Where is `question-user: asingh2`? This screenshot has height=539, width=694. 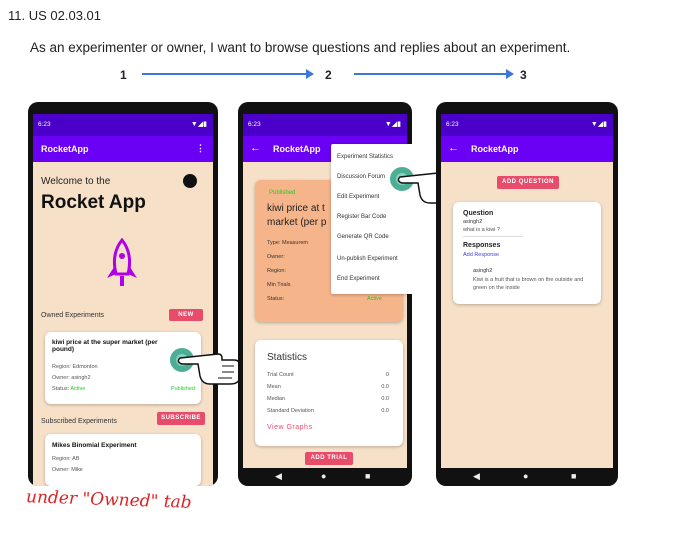 question-user: asingh2 is located at coordinates (473, 222).